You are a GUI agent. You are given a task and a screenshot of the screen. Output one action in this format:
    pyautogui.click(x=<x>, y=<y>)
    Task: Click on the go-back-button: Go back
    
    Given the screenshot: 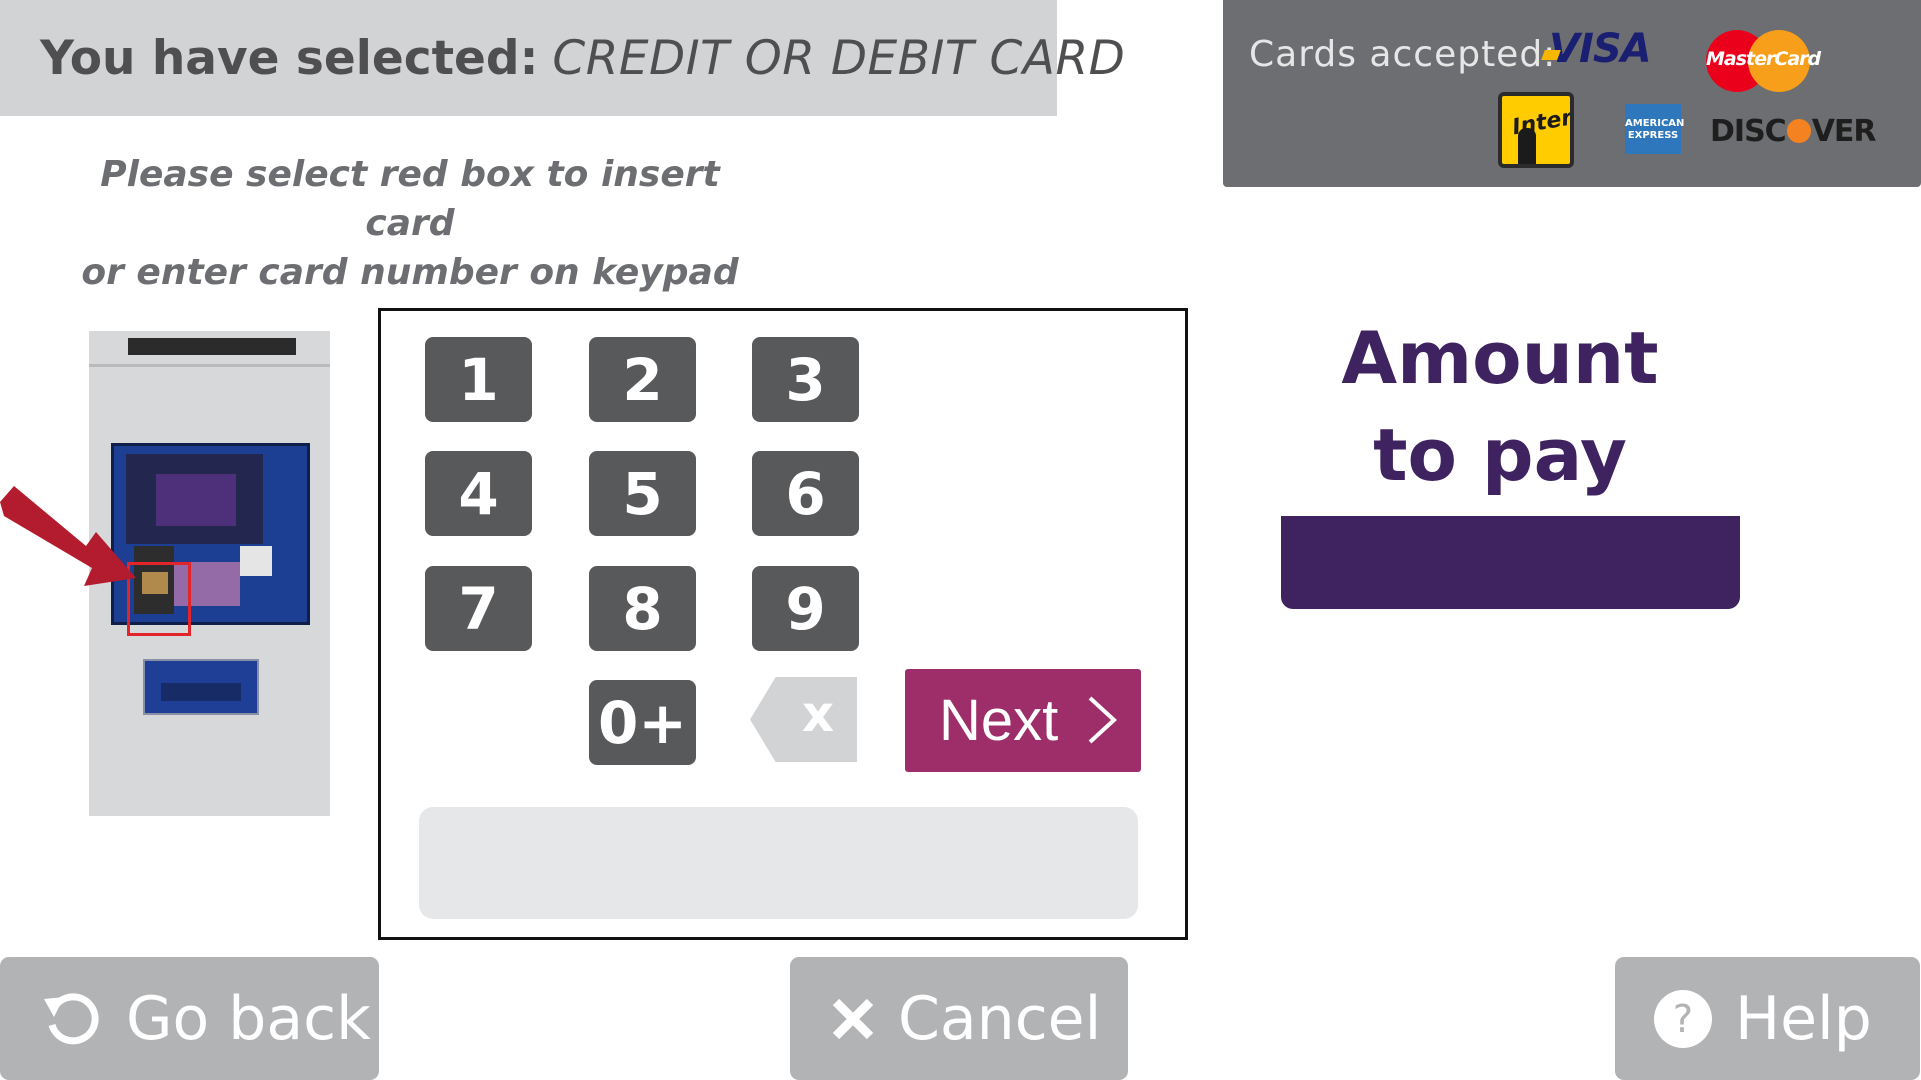 What is the action you would take?
    pyautogui.click(x=189, y=1018)
    